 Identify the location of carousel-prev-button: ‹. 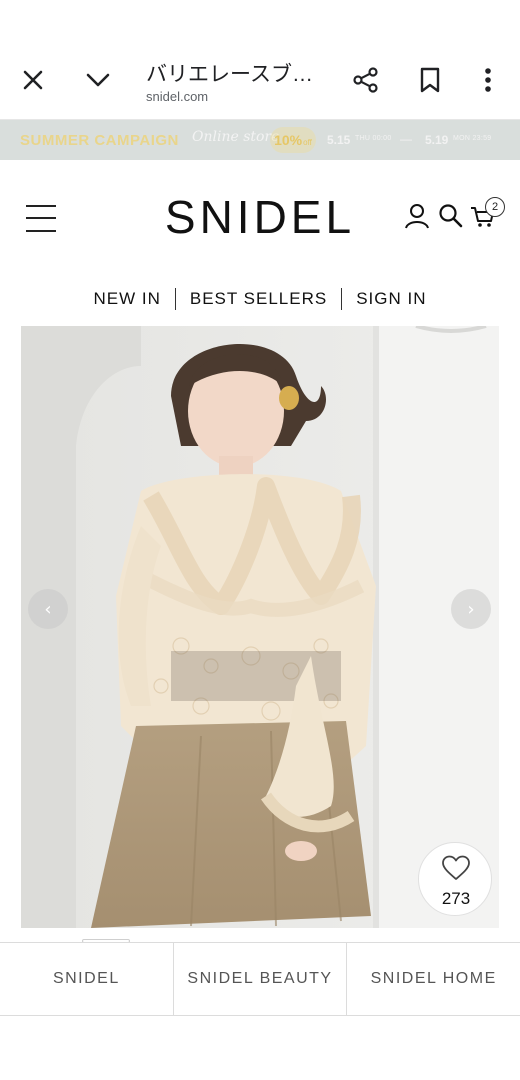
(48, 609).